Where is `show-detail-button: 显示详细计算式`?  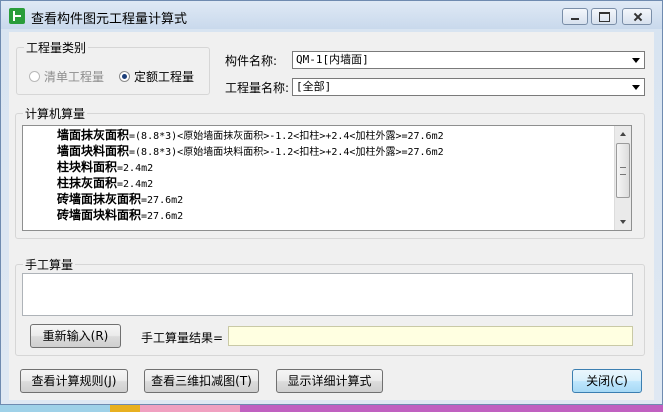
show-detail-button: 显示详细计算式 is located at coordinates (329, 381).